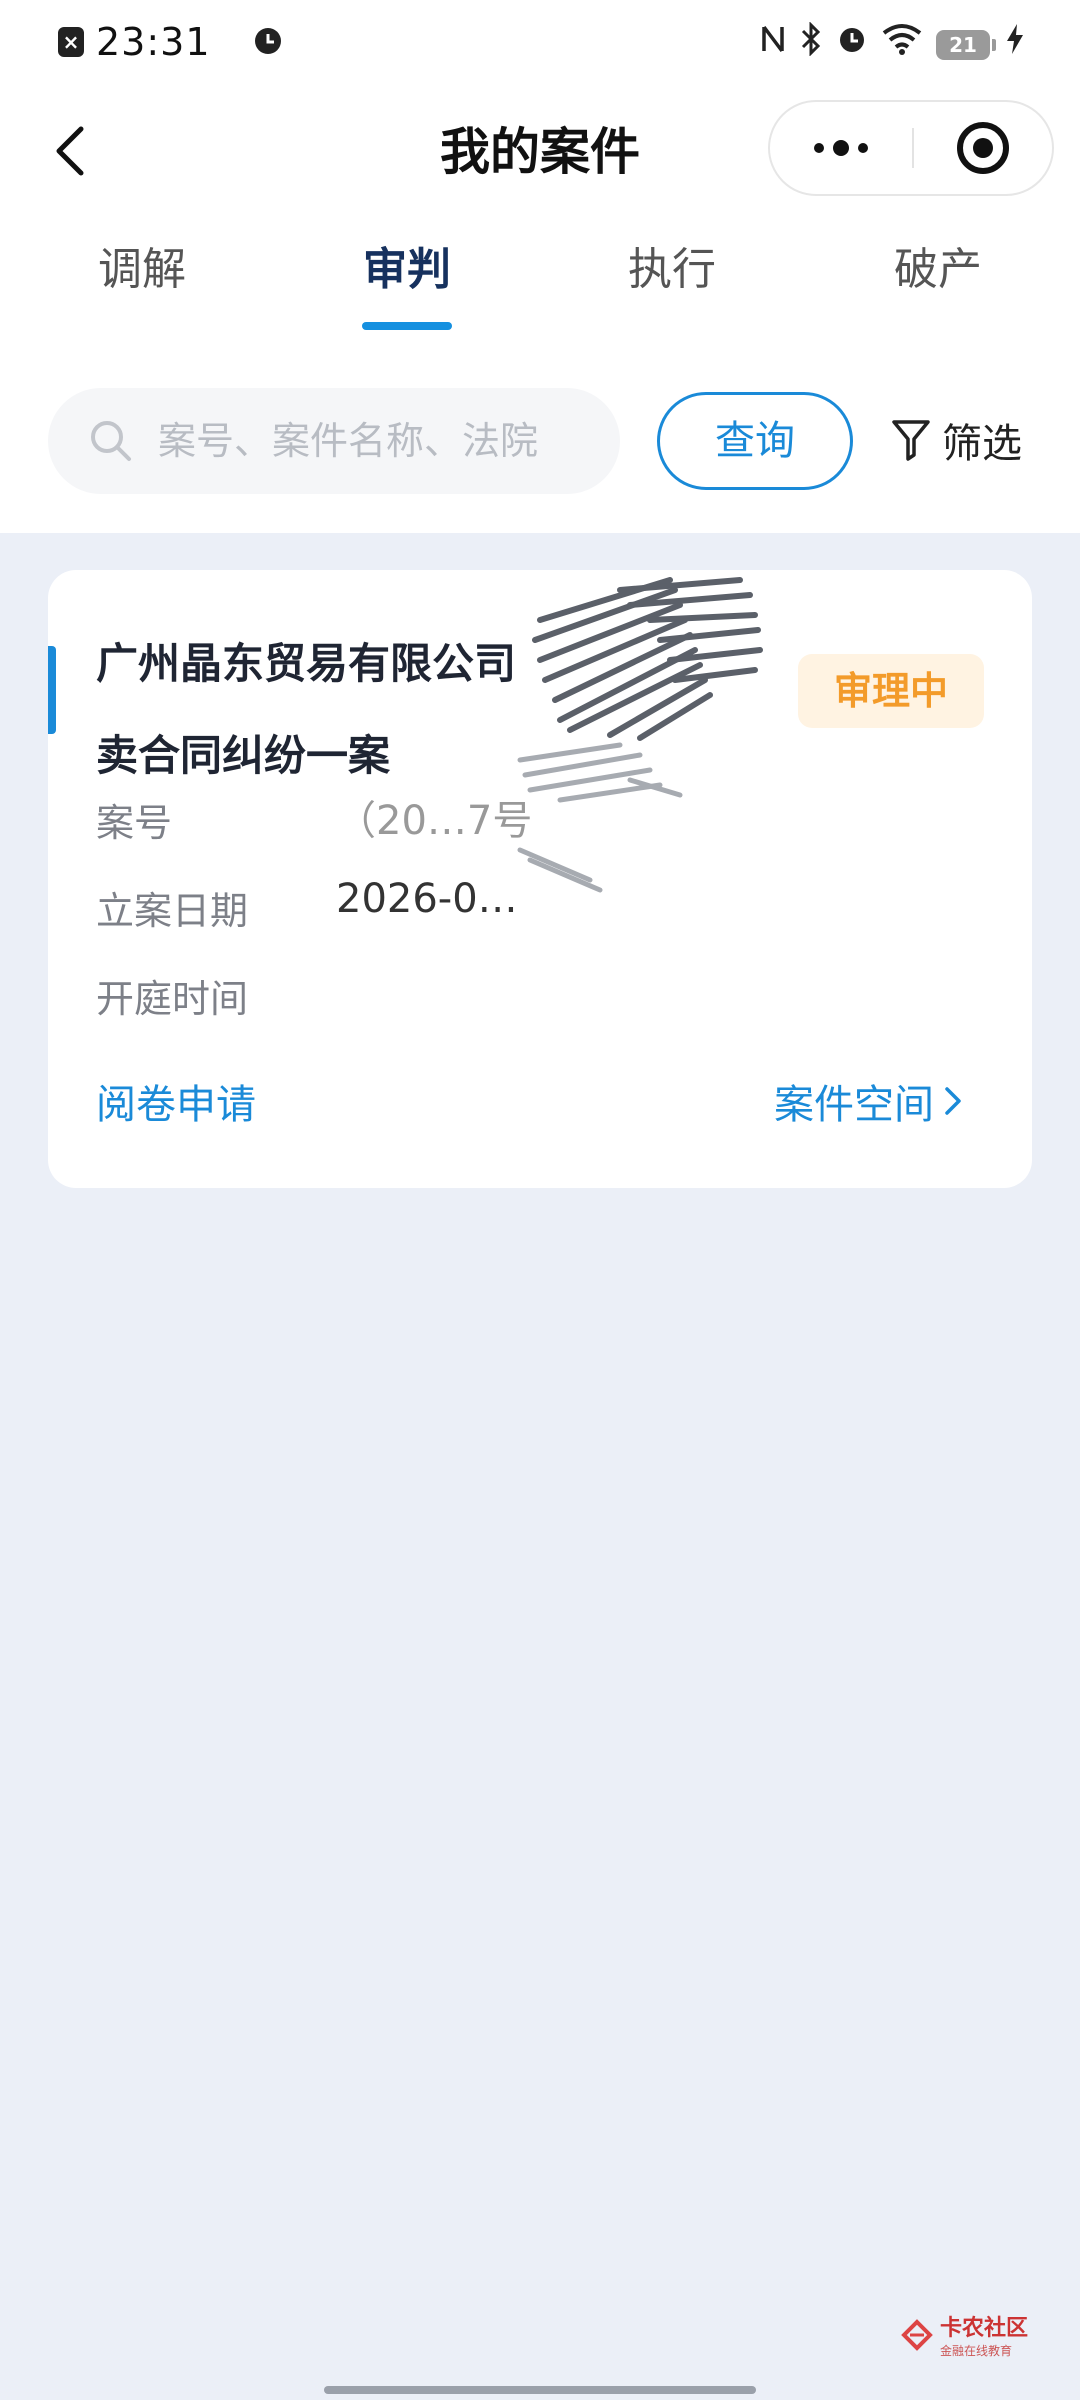 Image resolution: width=1080 pixels, height=2400 pixels. I want to click on case-type-tabs: 调解 审判 执行 破产, so click(540, 290).